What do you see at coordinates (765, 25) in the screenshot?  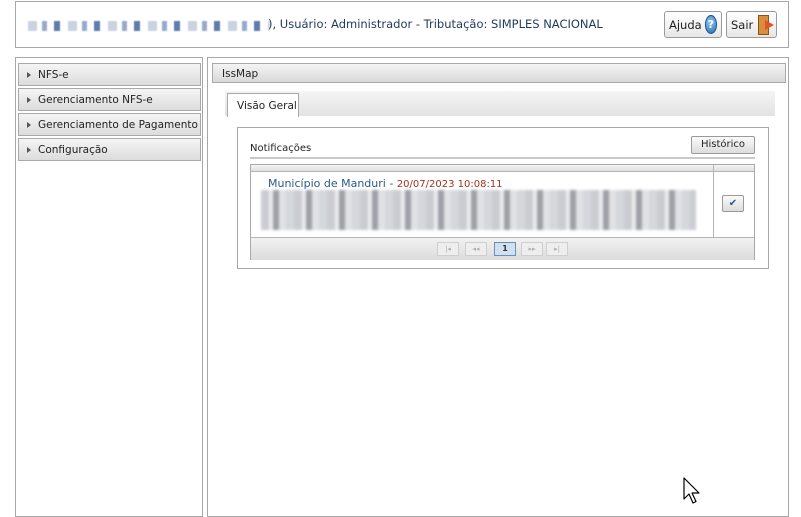 I see `exit-door-icon` at bounding box center [765, 25].